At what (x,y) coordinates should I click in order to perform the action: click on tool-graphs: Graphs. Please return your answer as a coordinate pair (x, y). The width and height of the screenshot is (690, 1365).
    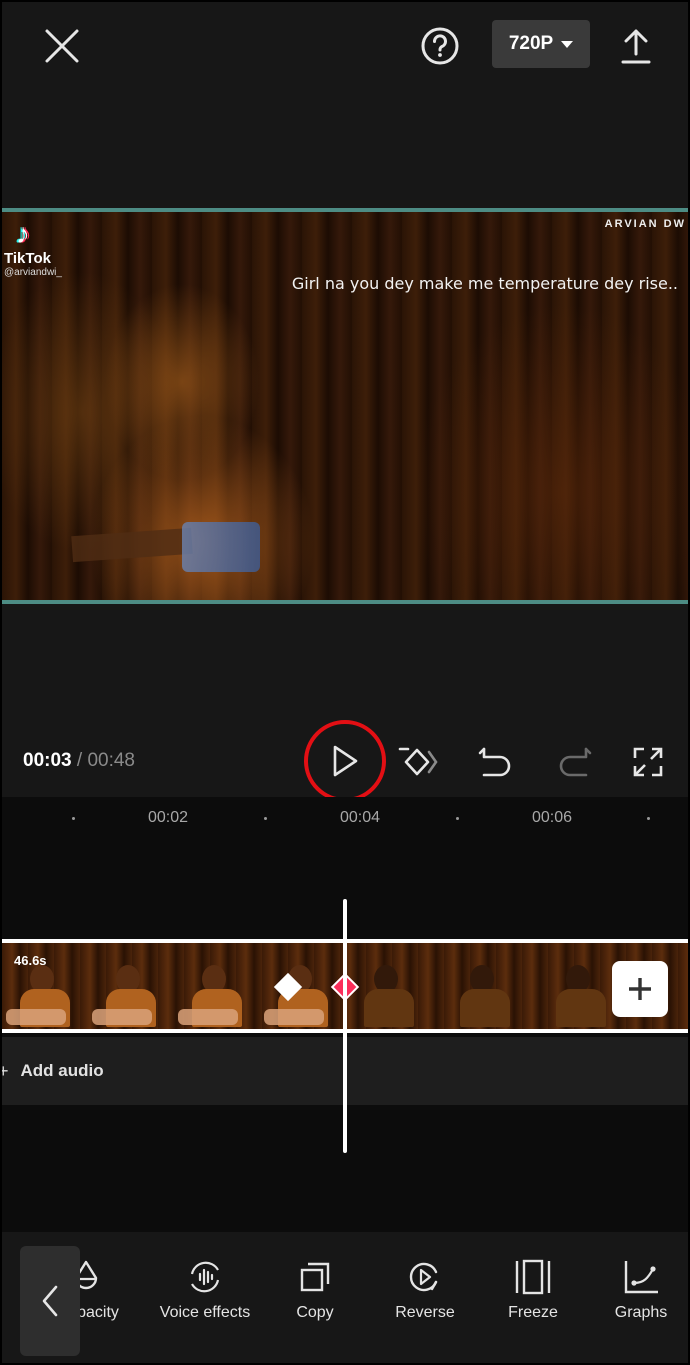
    Looking at the image, I should click on (637, 1290).